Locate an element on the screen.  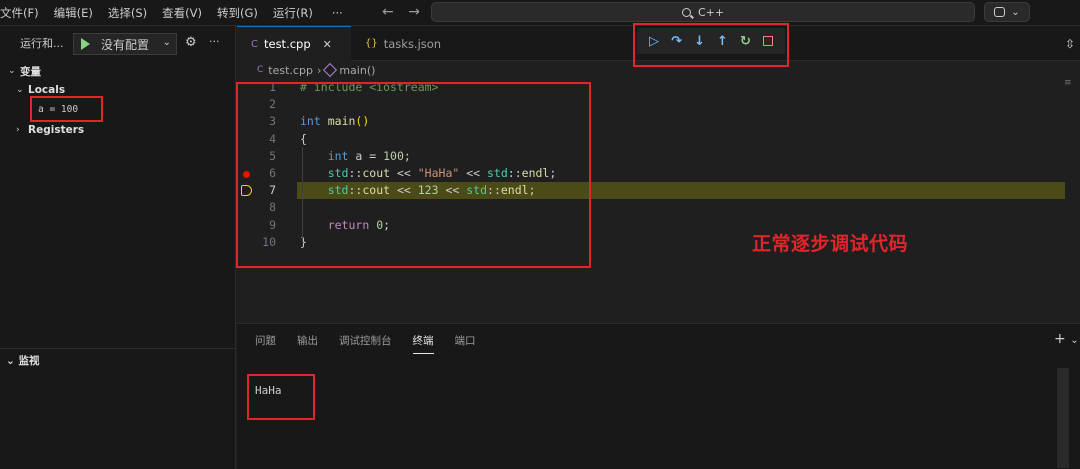
new-terminal-icon: + is located at coordinates (1060, 339).